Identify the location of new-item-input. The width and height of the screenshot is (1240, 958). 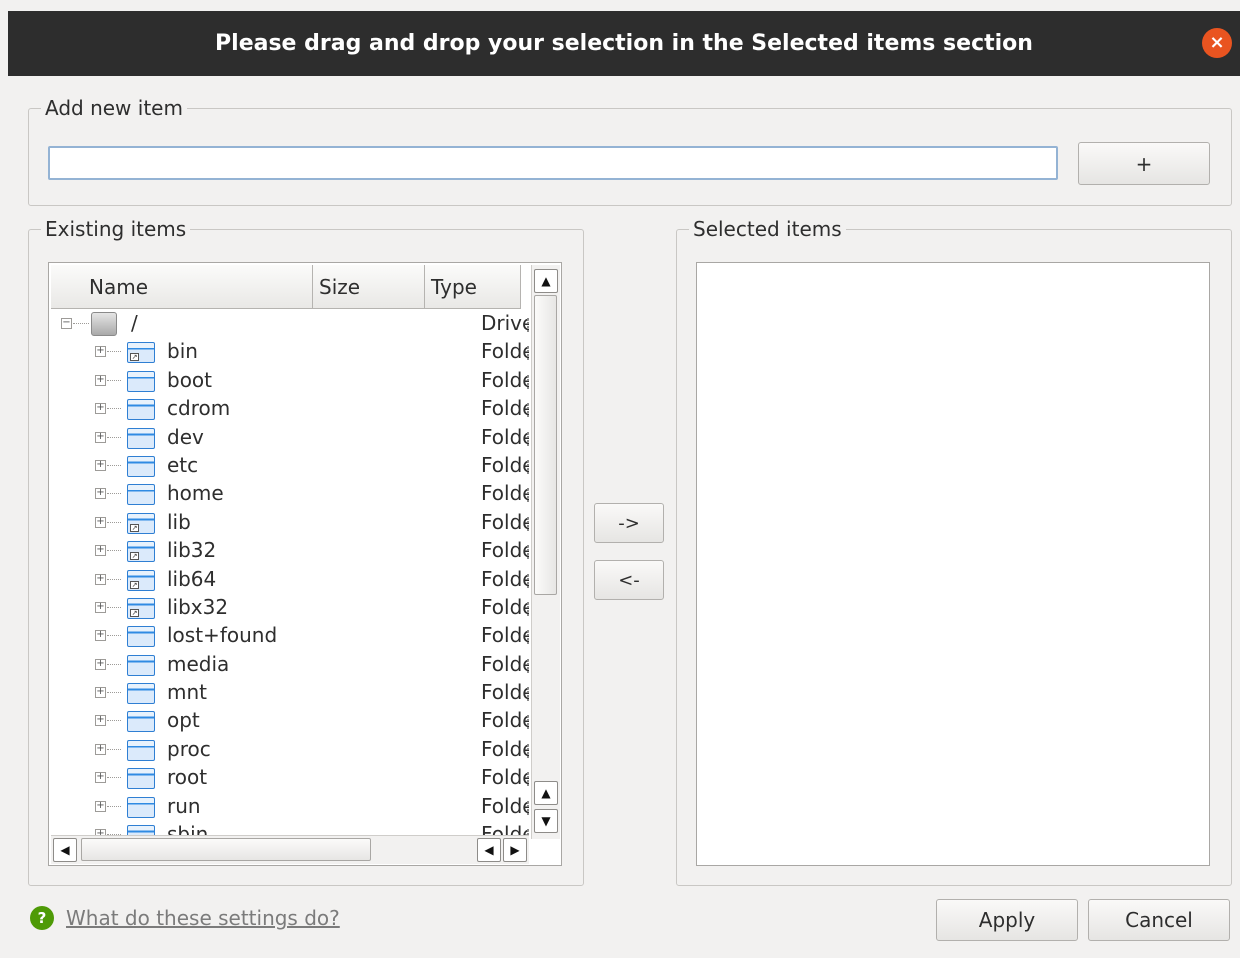
(553, 163).